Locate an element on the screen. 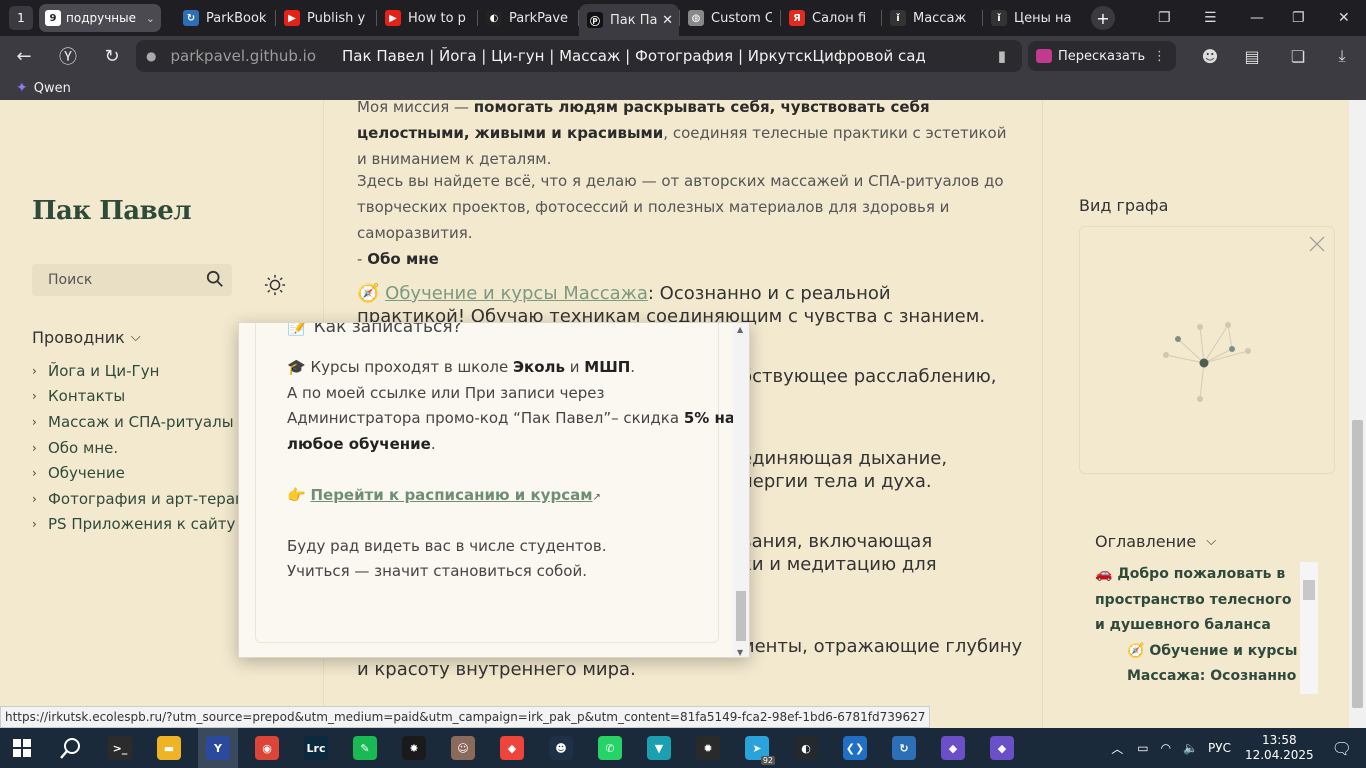  taskbar-app-photo-app: ☺ is located at coordinates (463, 748).